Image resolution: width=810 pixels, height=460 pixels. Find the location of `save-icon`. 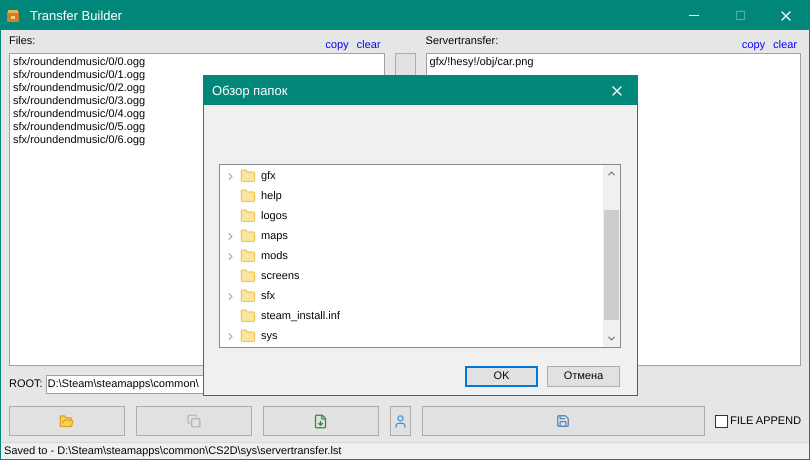

save-icon is located at coordinates (563, 421).